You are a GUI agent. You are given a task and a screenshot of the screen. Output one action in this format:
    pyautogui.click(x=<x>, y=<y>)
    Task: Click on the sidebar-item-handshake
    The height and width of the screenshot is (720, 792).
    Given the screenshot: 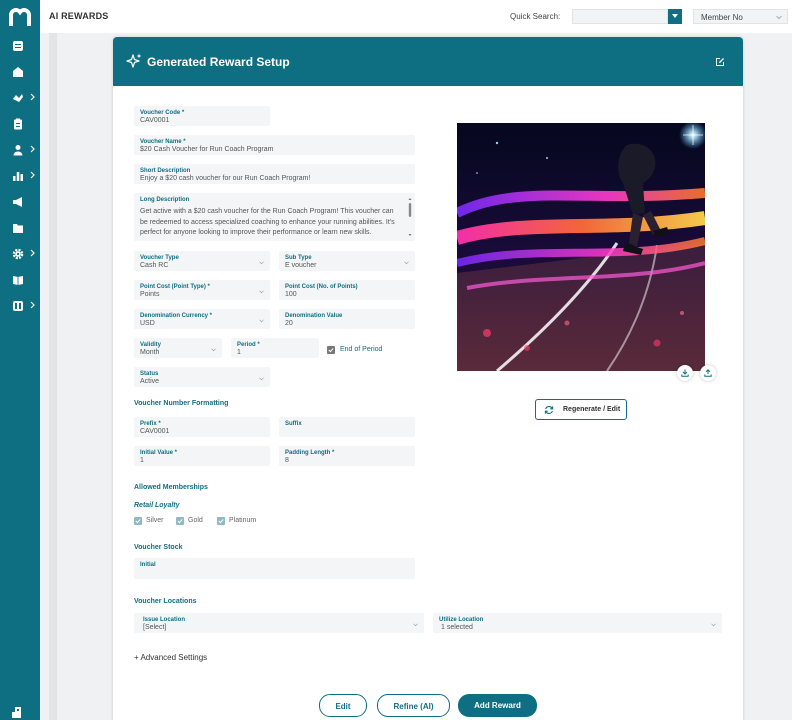 What is the action you would take?
    pyautogui.click(x=24, y=98)
    